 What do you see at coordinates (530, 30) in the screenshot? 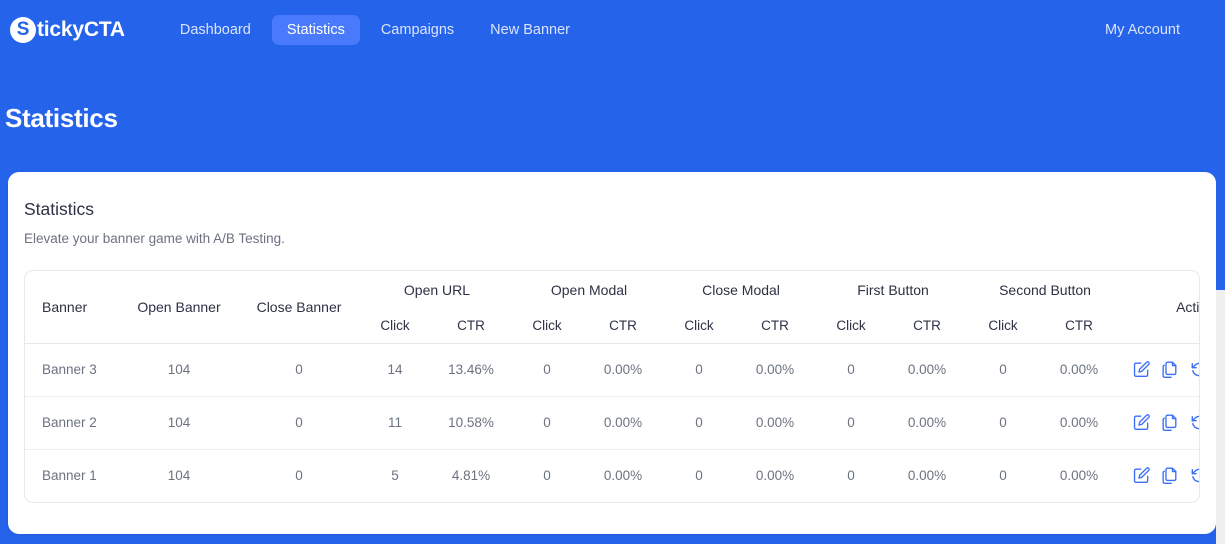
I see `nav-link-new-banner: New Banner` at bounding box center [530, 30].